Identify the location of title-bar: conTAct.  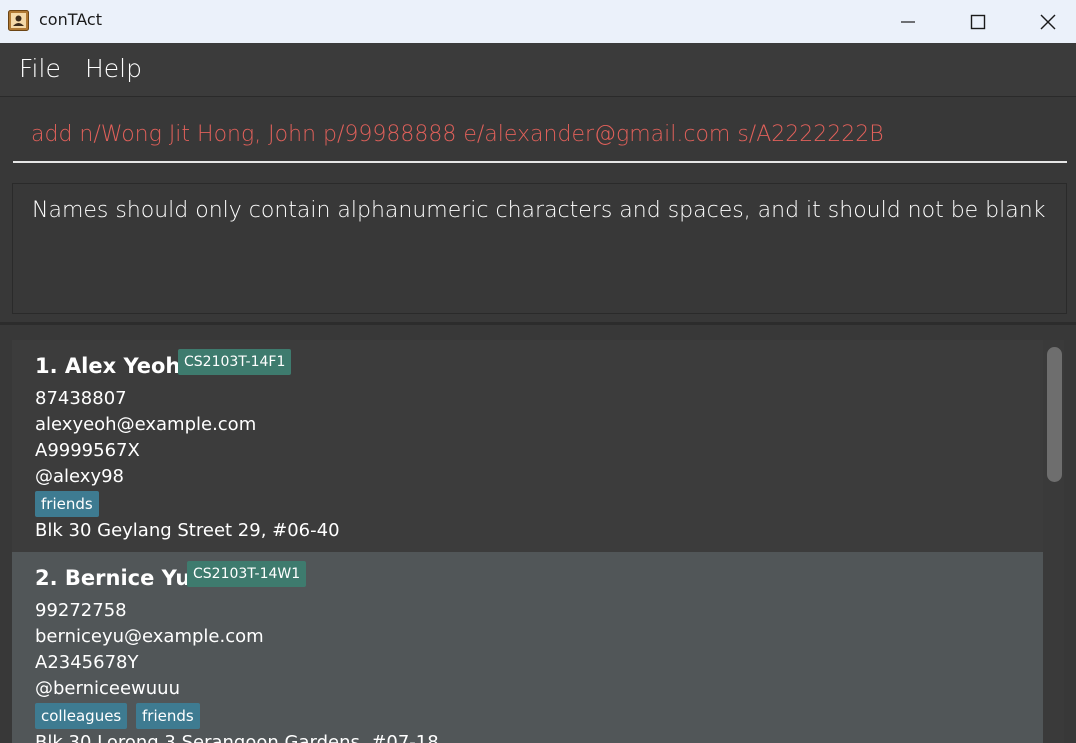
(538, 21).